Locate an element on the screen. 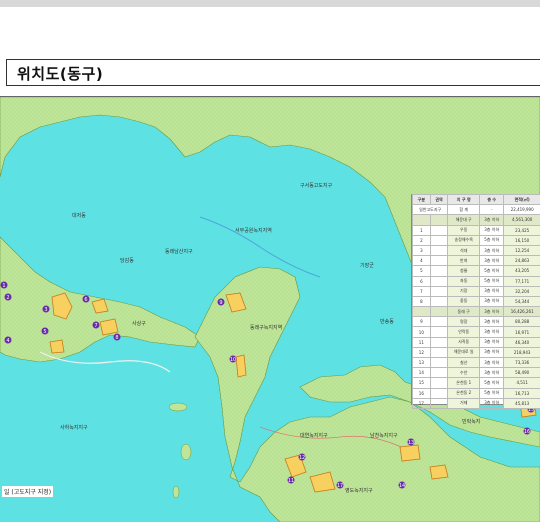  legend-total-row: 일반고도지구 합 계 - 22,419,990 is located at coordinates (476, 210).